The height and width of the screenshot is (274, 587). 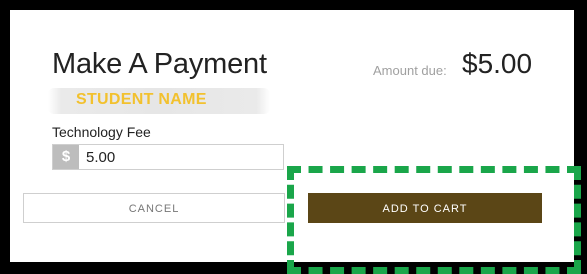 What do you see at coordinates (425, 208) in the screenshot?
I see `add-to-cart-button: ADD TO CART` at bounding box center [425, 208].